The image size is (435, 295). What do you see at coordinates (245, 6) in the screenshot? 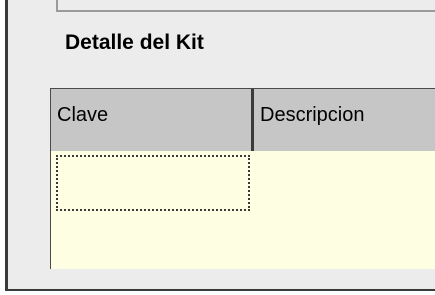
I see `top-frame-strip` at bounding box center [245, 6].